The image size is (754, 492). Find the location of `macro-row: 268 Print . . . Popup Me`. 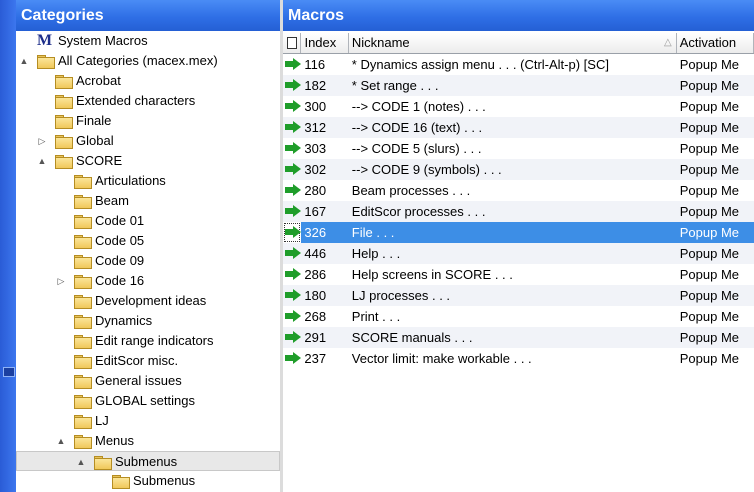

macro-row: 268 Print . . . Popup Me is located at coordinates (518, 316).